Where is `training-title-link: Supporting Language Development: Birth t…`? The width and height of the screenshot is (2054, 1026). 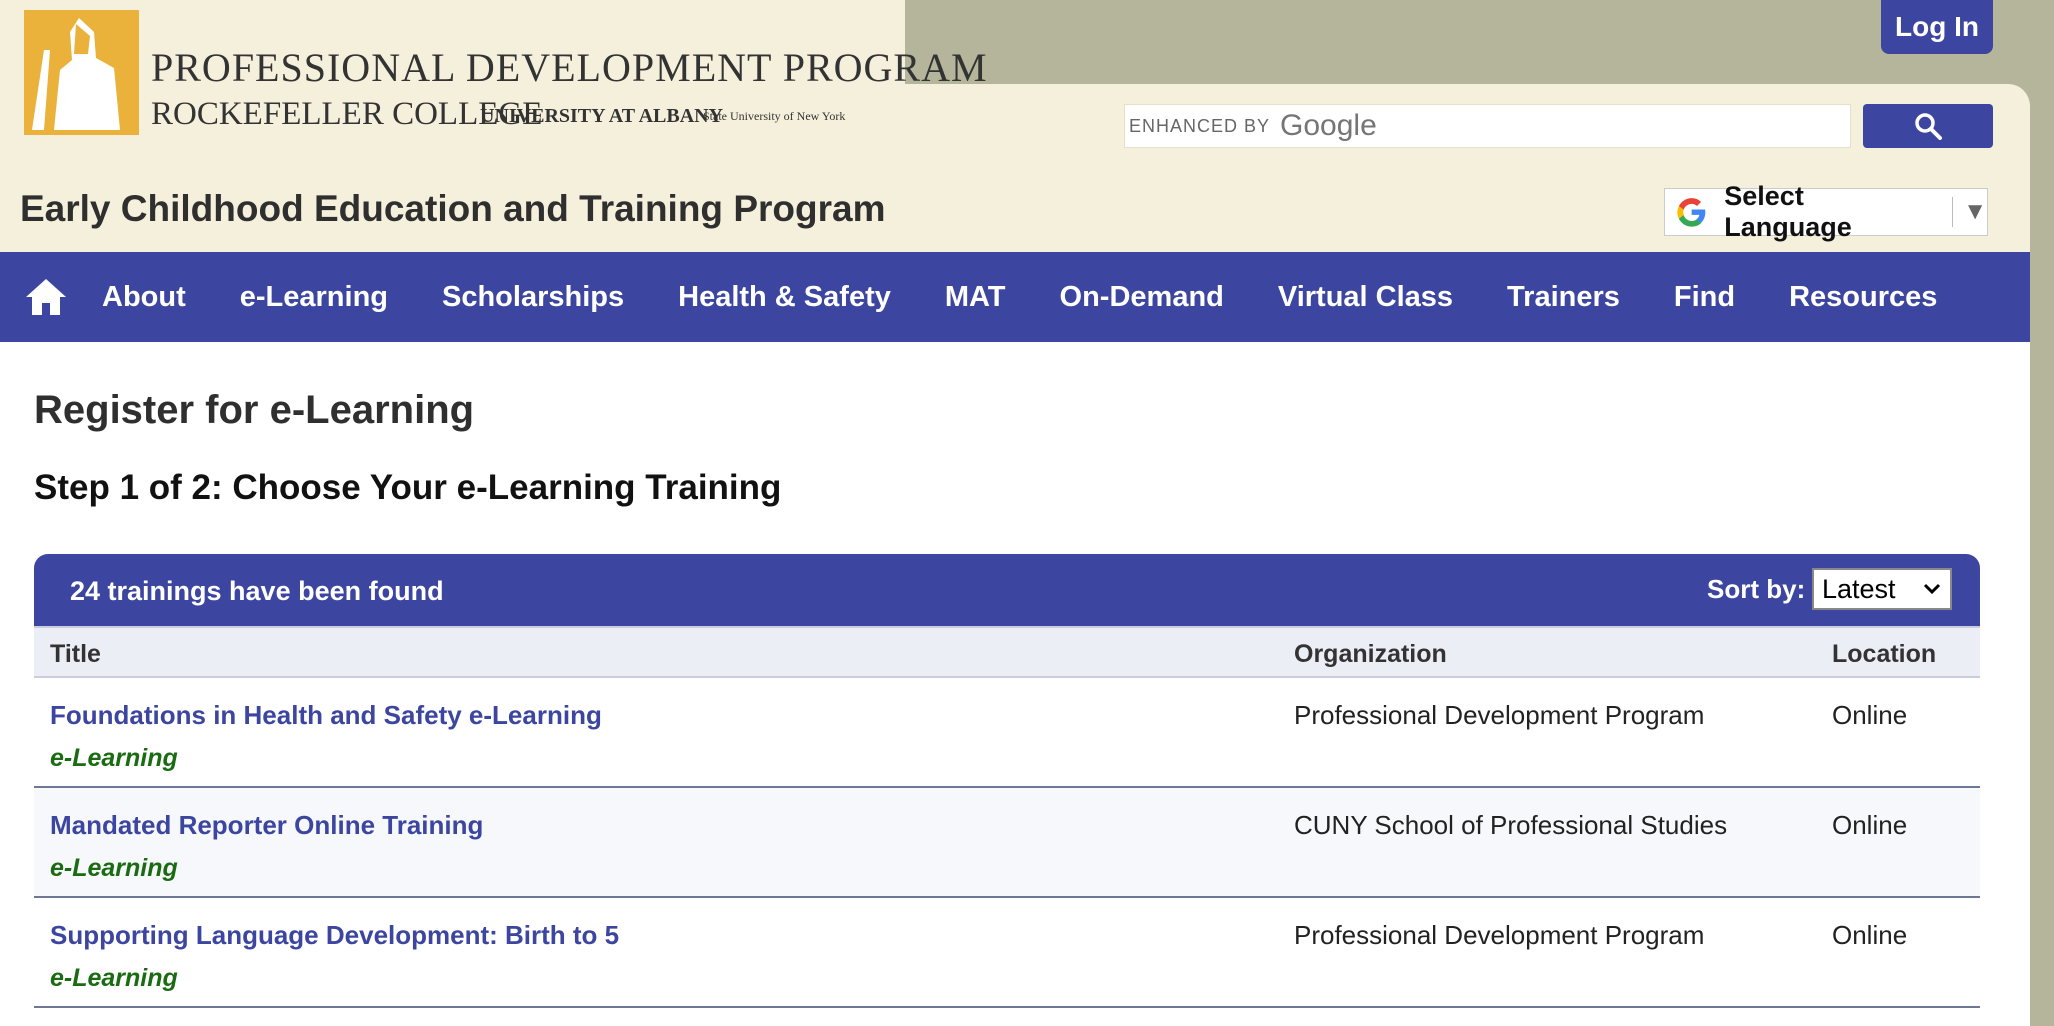
training-title-link: Supporting Language Development: Birth t… is located at coordinates (334, 935).